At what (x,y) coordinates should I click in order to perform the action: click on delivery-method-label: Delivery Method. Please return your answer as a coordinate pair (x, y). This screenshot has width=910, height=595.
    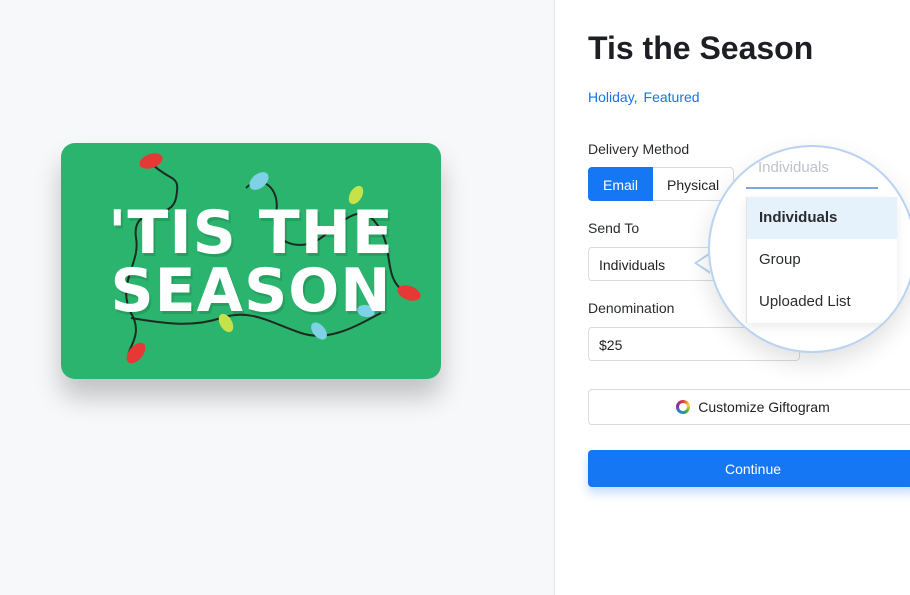
    Looking at the image, I should click on (639, 149).